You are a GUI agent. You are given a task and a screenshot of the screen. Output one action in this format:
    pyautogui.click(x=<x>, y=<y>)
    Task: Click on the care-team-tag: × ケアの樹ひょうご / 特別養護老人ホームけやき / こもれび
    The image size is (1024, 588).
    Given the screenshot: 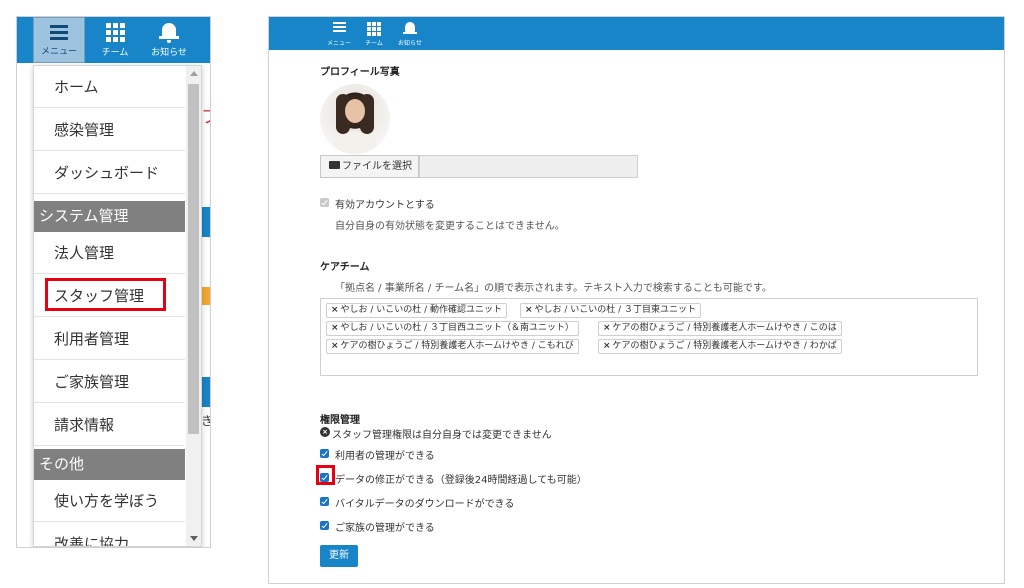 What is the action you would take?
    pyautogui.click(x=452, y=346)
    